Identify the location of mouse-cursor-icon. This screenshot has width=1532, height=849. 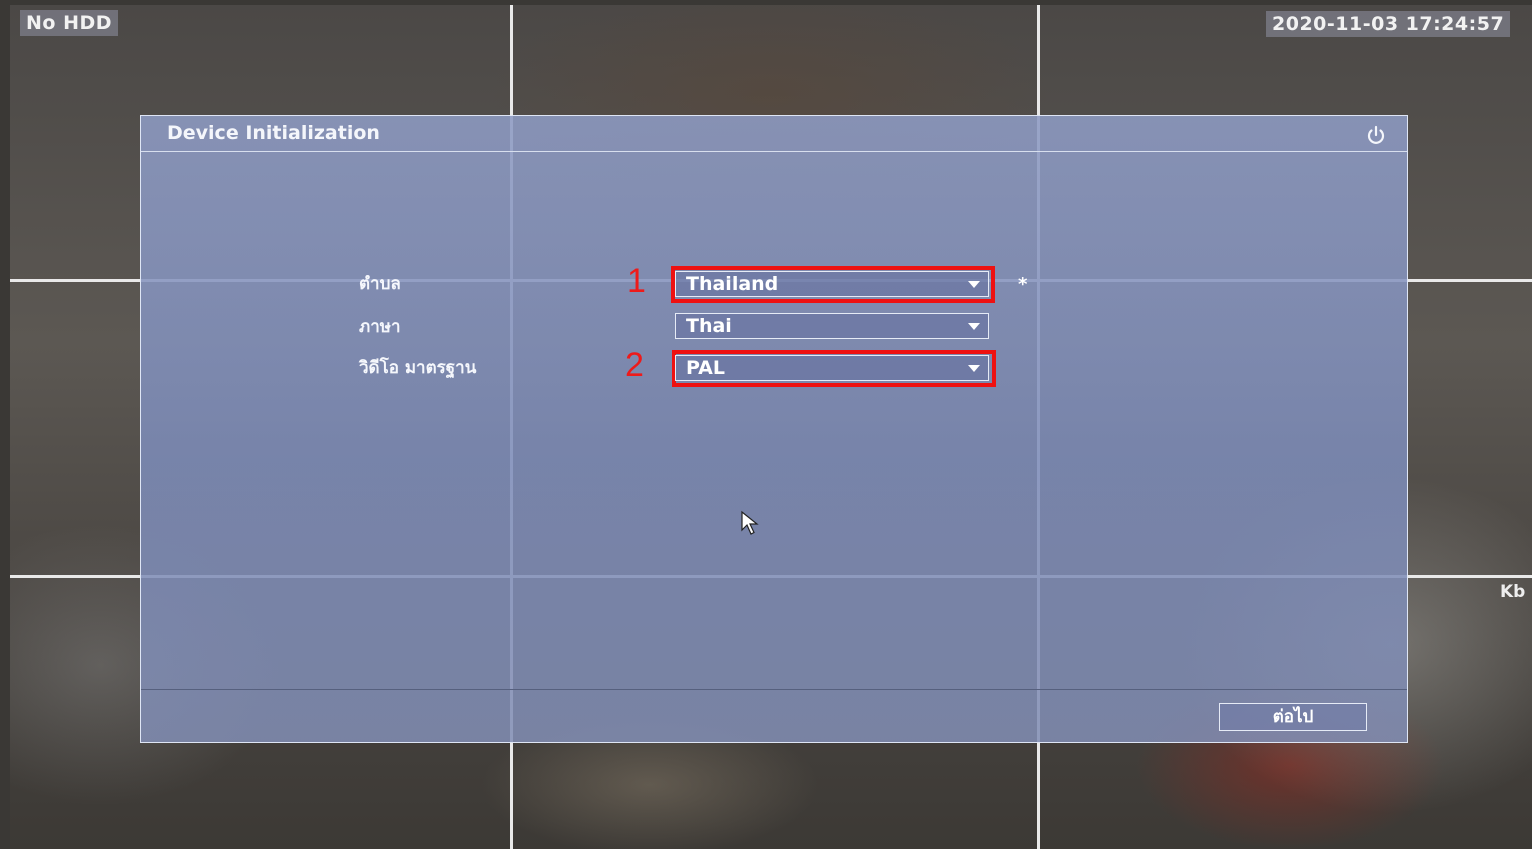
(750, 522).